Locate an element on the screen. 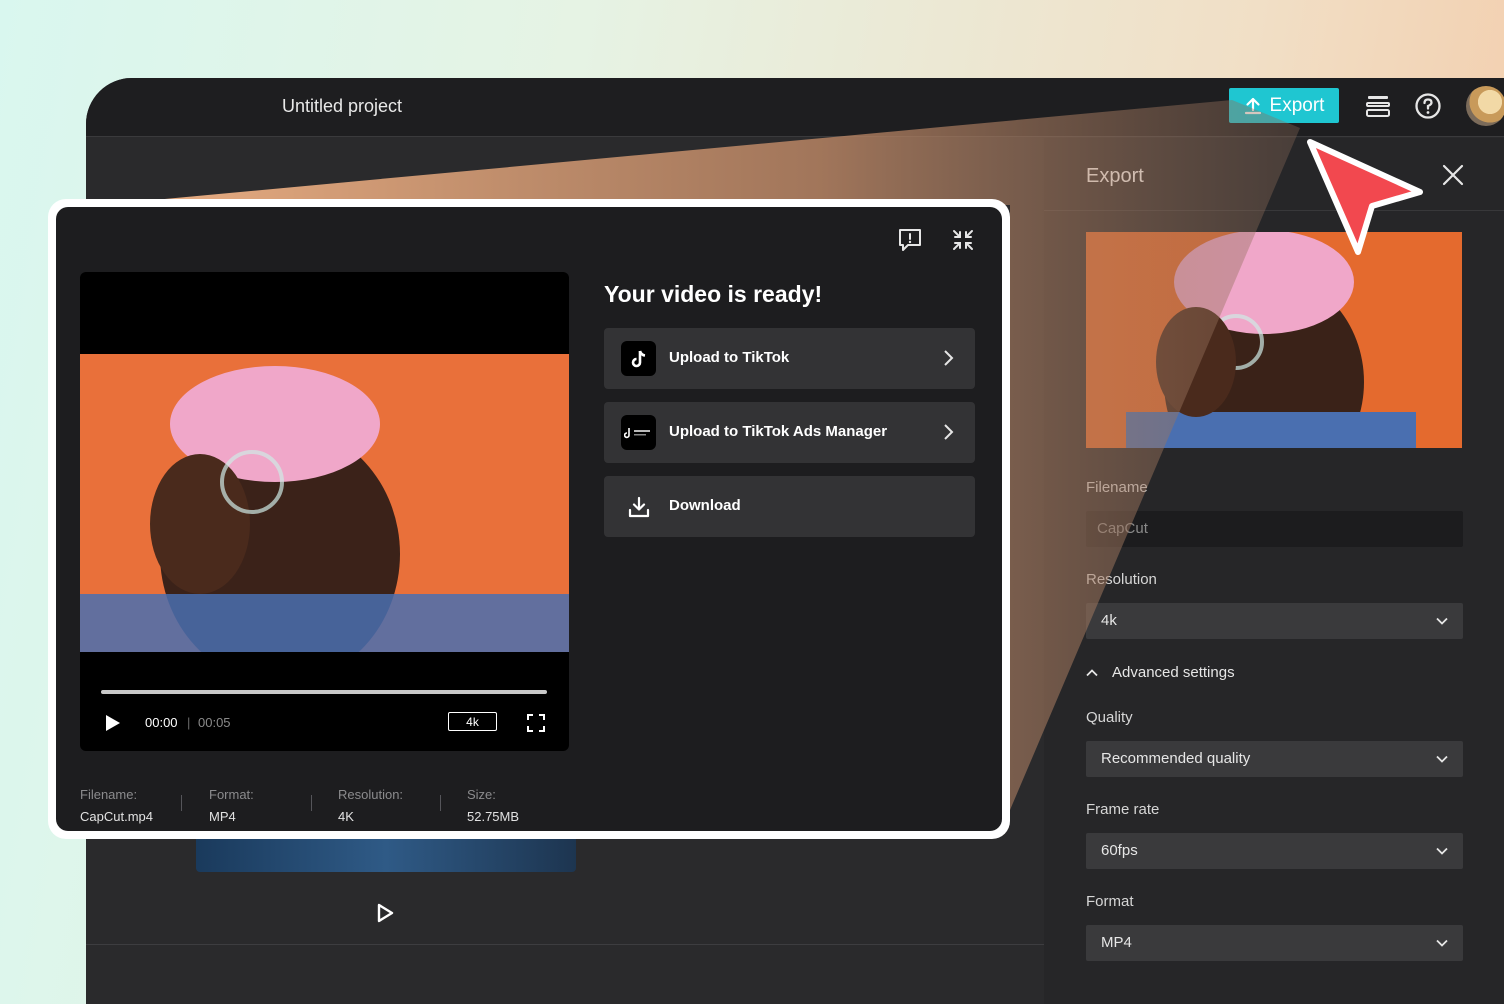  download-icon is located at coordinates (638, 506).